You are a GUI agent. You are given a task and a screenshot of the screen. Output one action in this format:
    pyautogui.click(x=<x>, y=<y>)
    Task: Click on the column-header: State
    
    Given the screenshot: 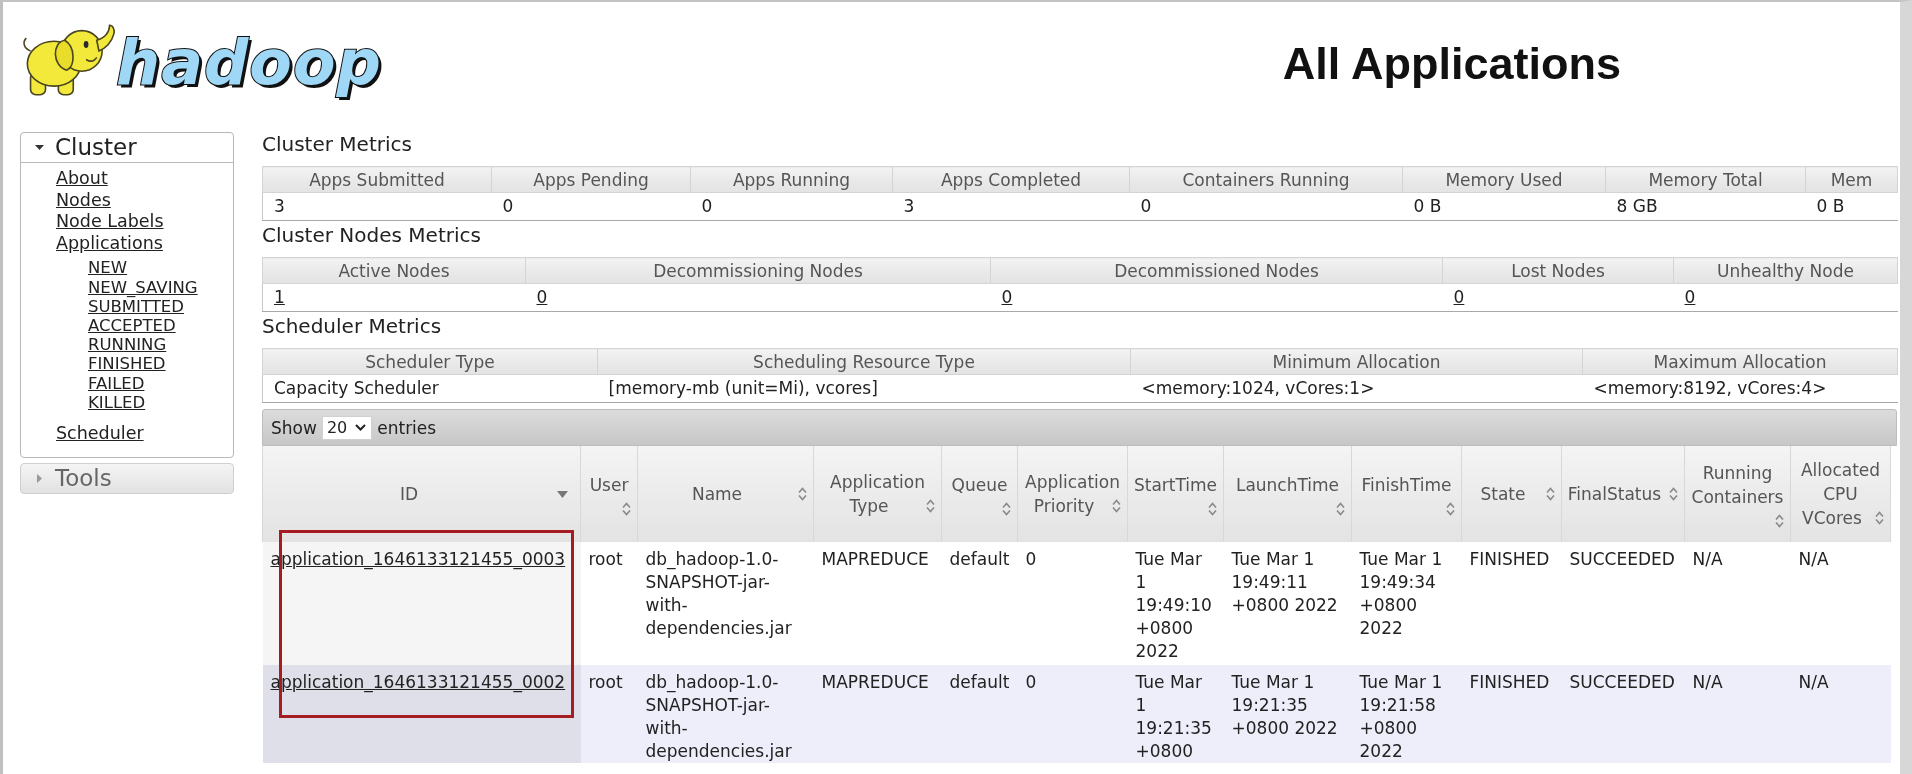 What is the action you would take?
    pyautogui.click(x=1511, y=494)
    